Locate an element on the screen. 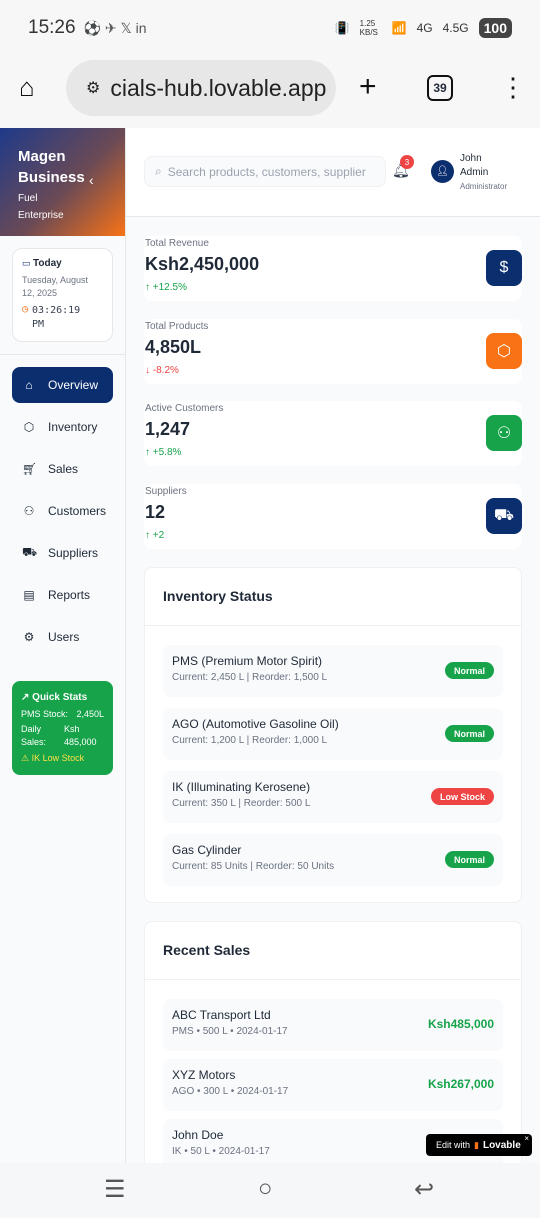  net-speed: 1.25 KB/S is located at coordinates (368, 28).